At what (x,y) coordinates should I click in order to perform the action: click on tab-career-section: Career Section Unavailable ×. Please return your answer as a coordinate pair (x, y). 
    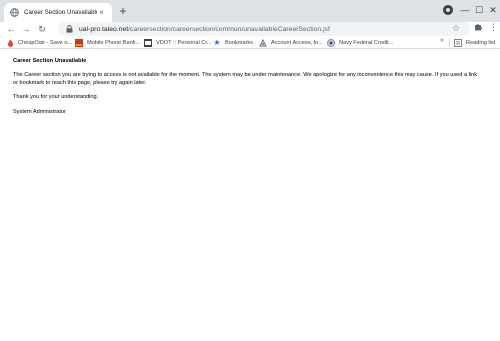
    Looking at the image, I should click on (58, 12).